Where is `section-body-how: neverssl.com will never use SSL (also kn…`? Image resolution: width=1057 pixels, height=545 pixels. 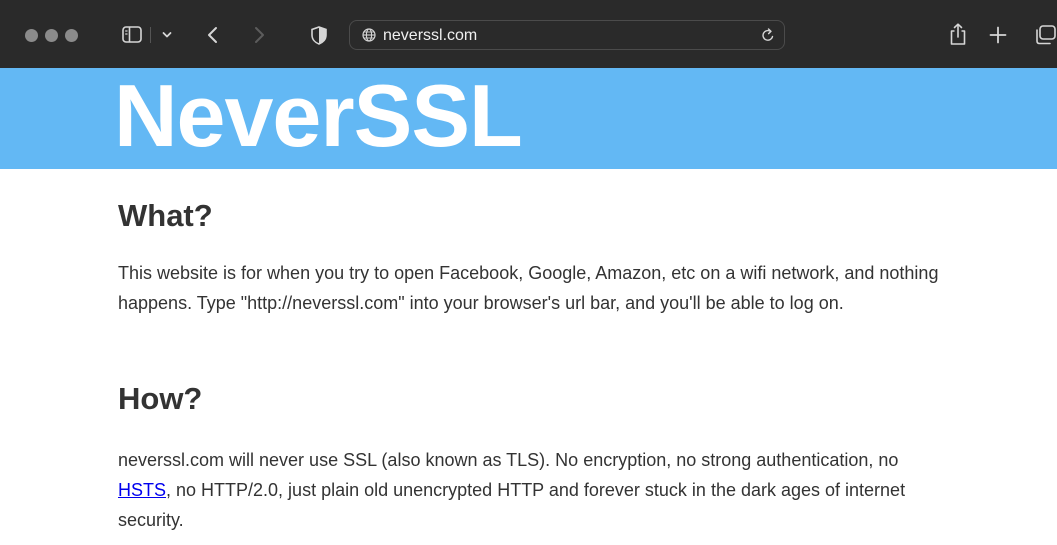
section-body-how: neverssl.com will never use SSL (also kn… is located at coordinates (533, 490).